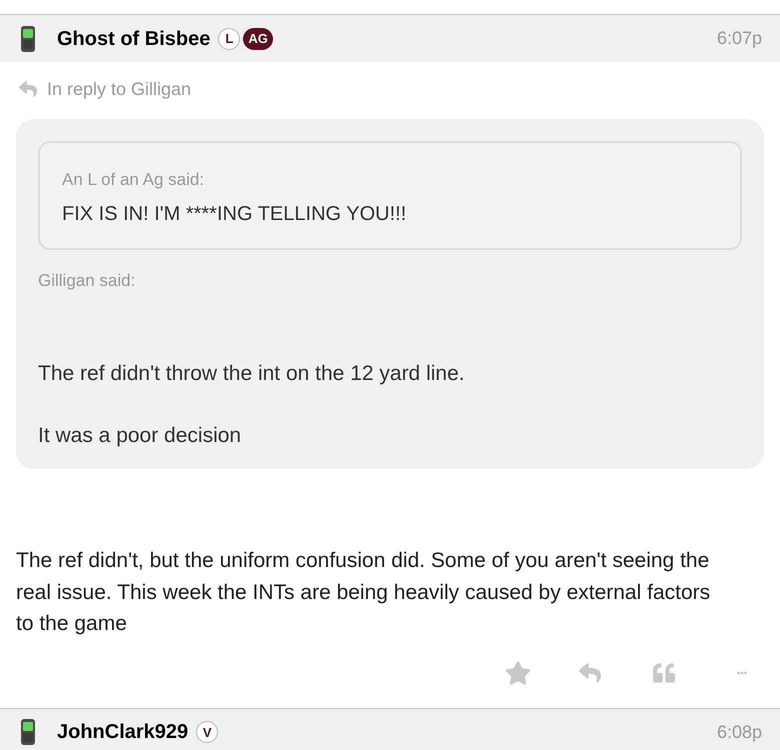  What do you see at coordinates (229, 39) in the screenshot?
I see `member-badge: L` at bounding box center [229, 39].